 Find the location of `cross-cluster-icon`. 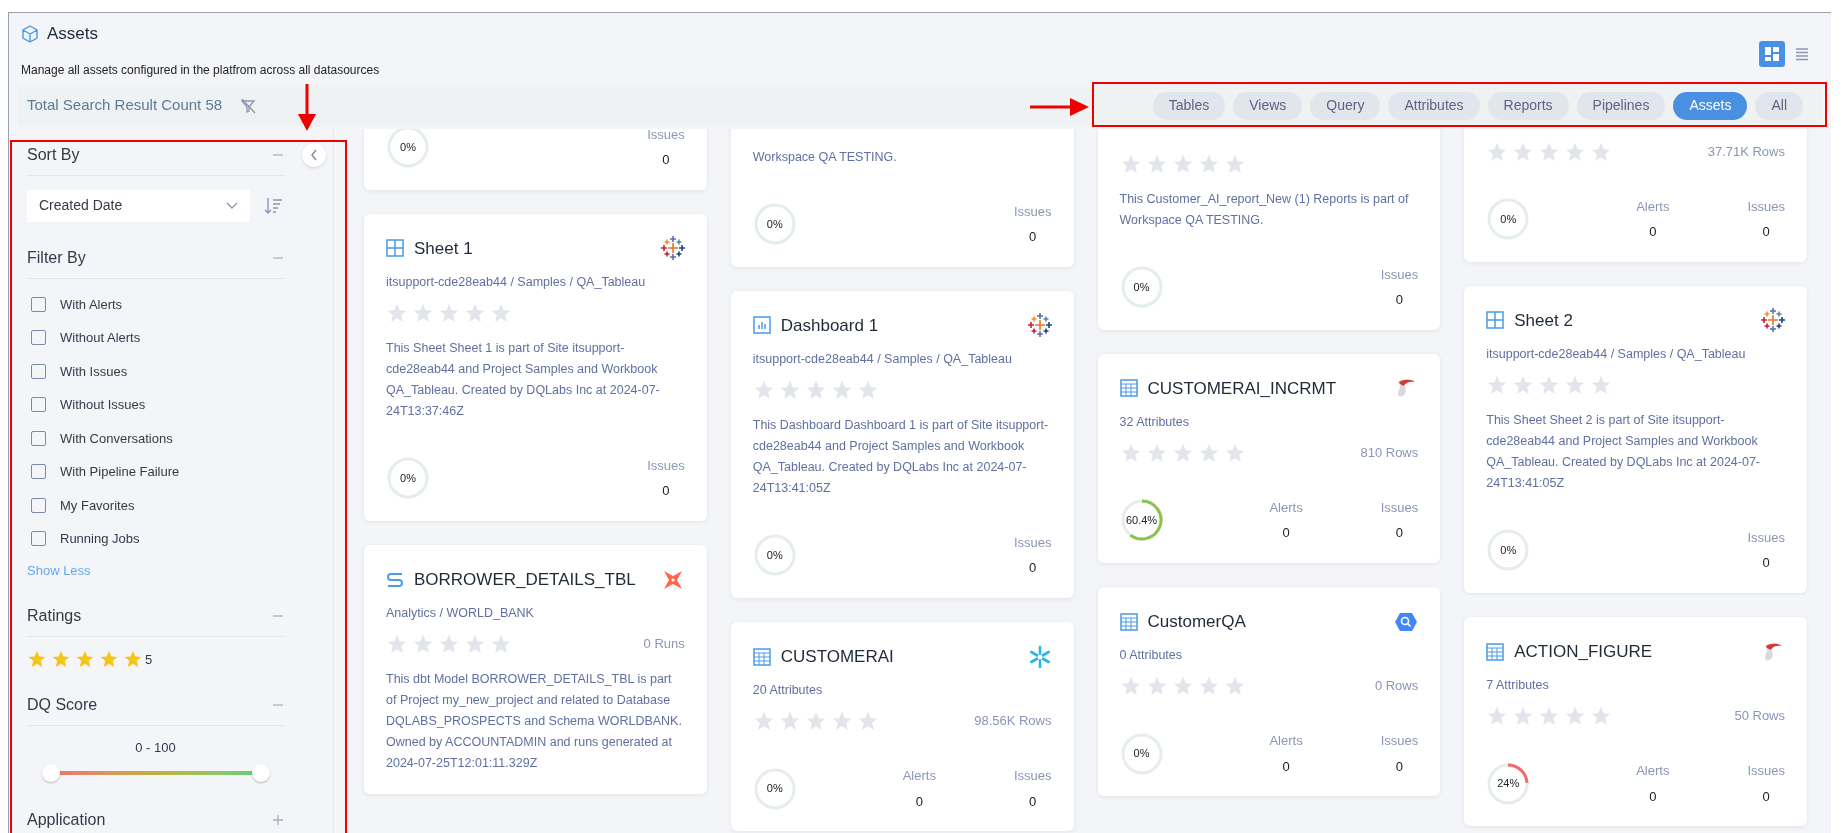

cross-cluster-icon is located at coordinates (1039, 325).